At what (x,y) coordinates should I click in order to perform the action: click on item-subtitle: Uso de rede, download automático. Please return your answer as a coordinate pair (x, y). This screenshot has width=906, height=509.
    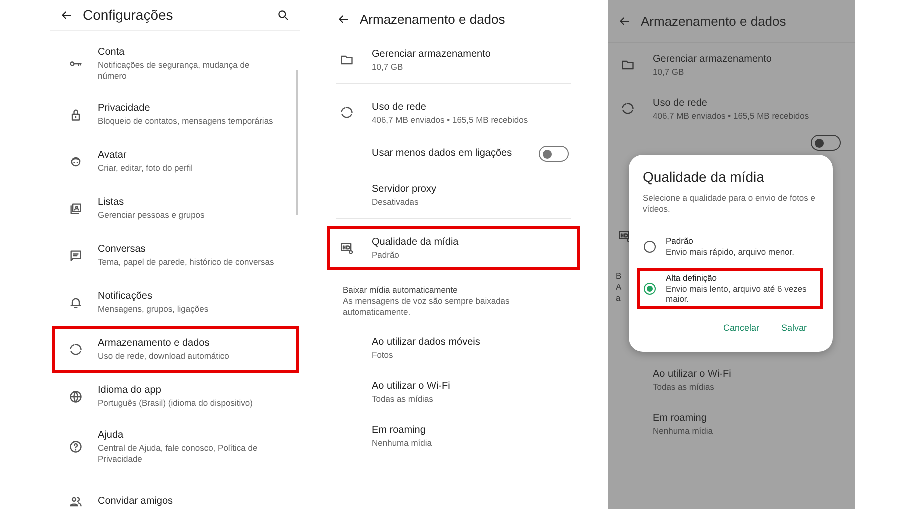
    Looking at the image, I should click on (164, 356).